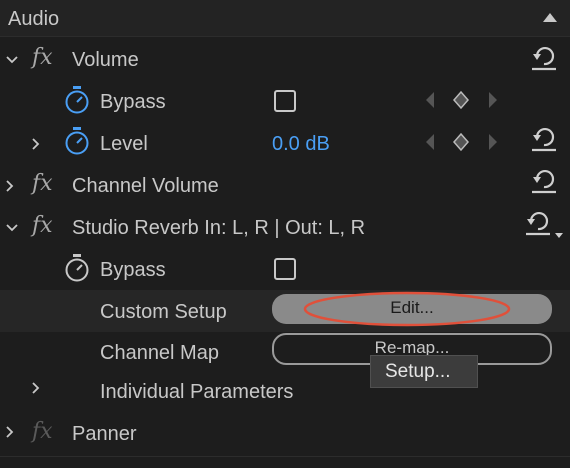  What do you see at coordinates (285, 434) in the screenshot?
I see `panner-row: fx Panner` at bounding box center [285, 434].